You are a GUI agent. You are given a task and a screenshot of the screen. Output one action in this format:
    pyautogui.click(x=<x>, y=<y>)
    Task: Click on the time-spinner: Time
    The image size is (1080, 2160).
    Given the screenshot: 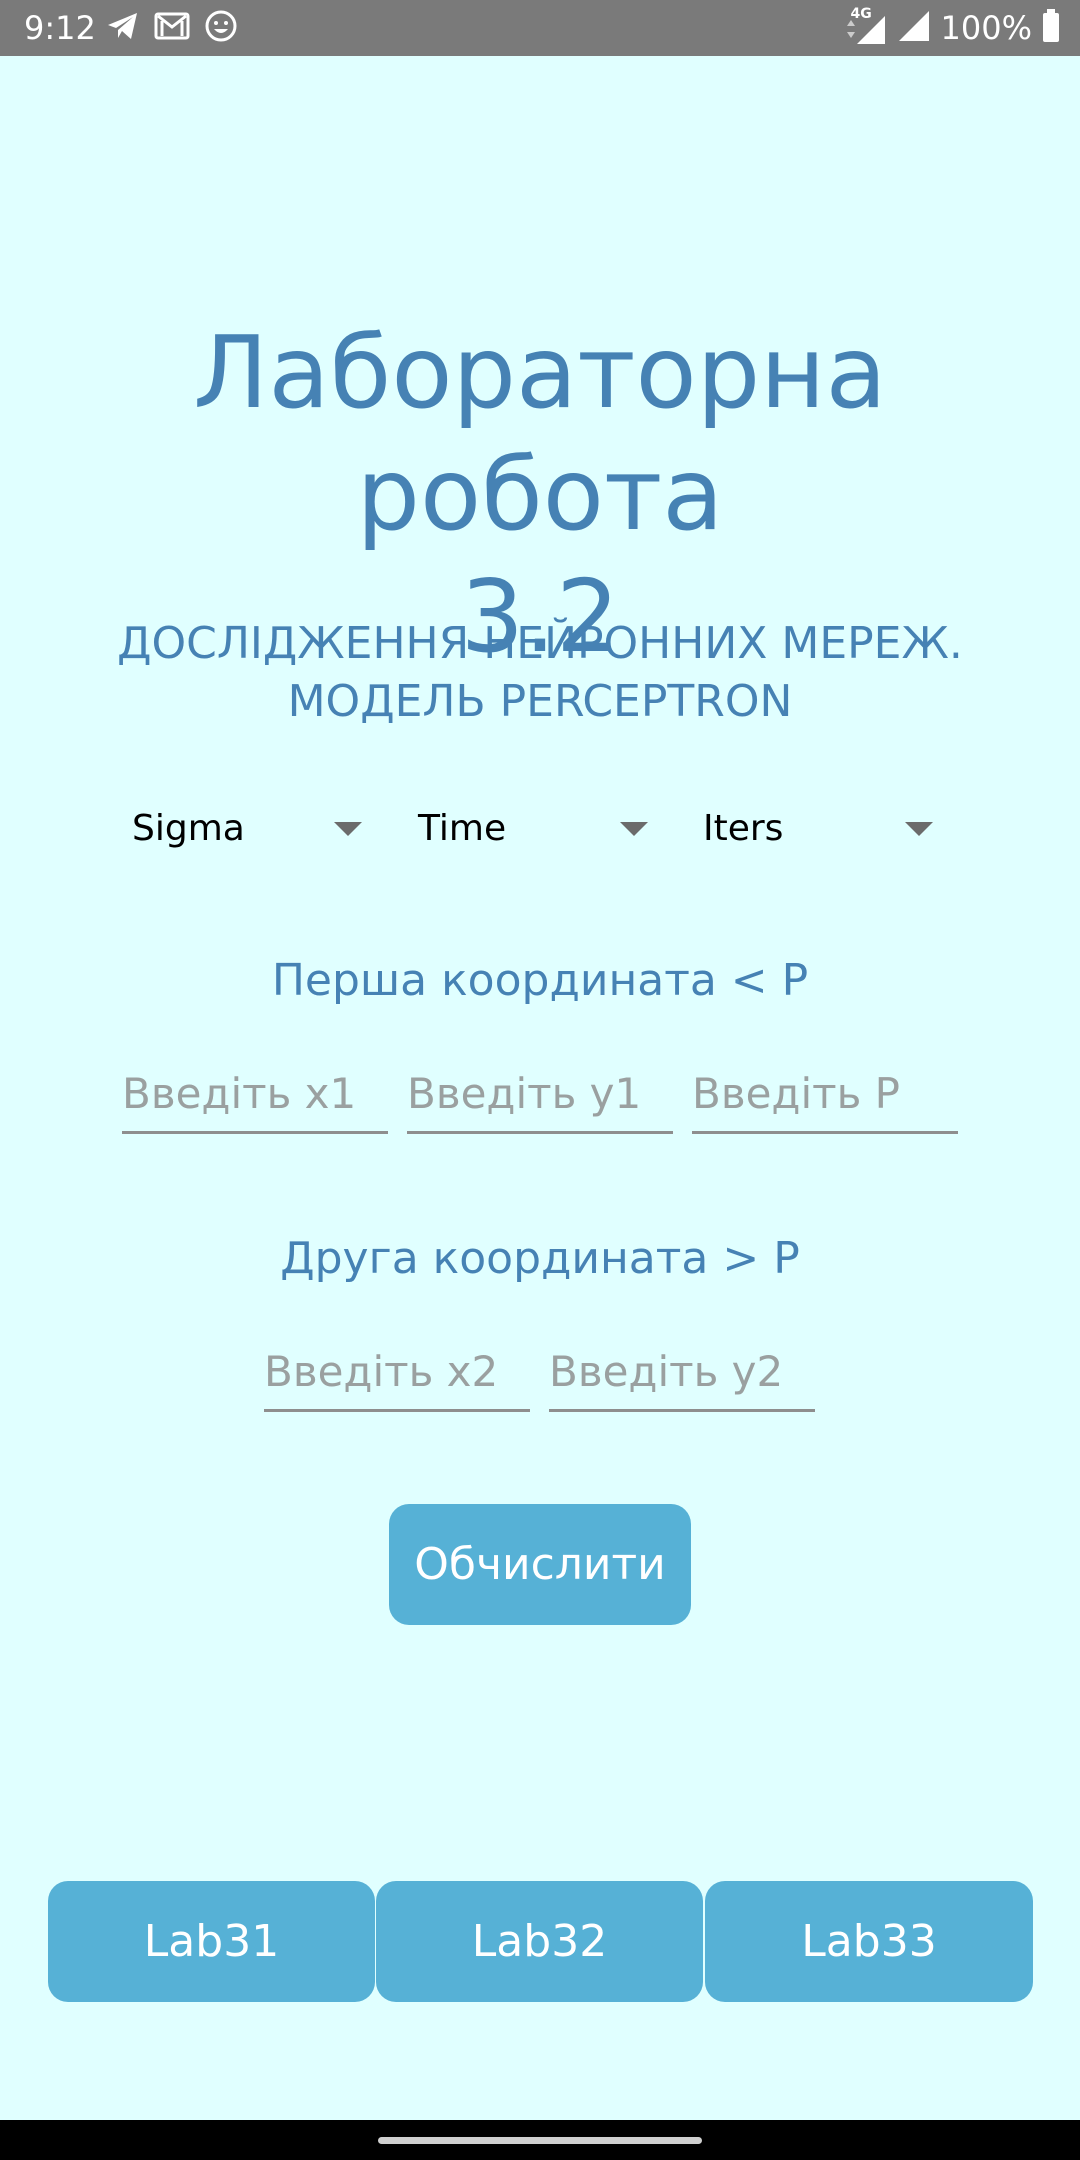 What is the action you would take?
    pyautogui.click(x=533, y=828)
    